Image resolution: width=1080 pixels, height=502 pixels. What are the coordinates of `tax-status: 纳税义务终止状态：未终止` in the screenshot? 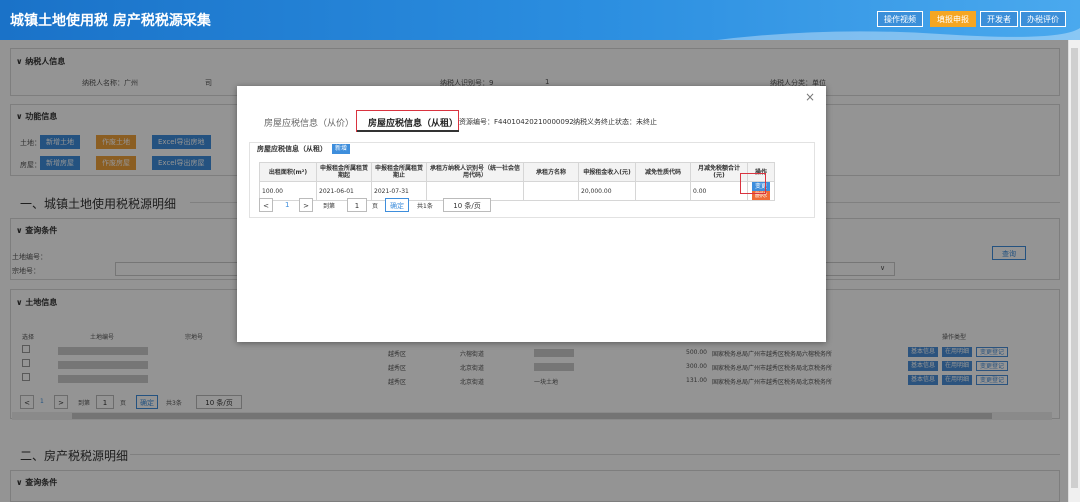 It's located at (615, 122).